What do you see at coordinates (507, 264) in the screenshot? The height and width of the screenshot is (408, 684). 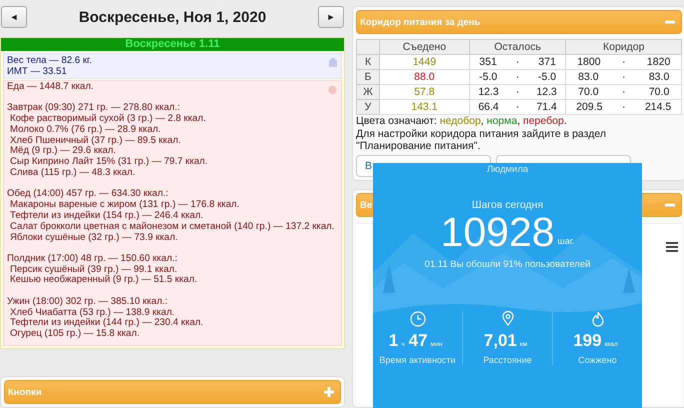 I see `comparison-text: 01.11 Вы обошли 91% пользователей` at bounding box center [507, 264].